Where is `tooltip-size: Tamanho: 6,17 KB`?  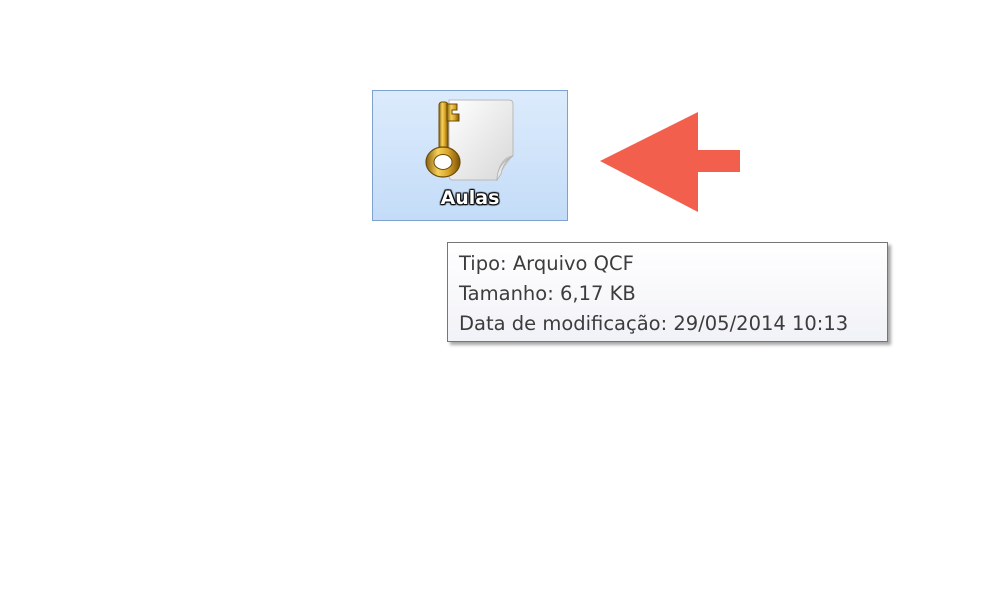
tooltip-size: Tamanho: 6,17 KB is located at coordinates (667, 294).